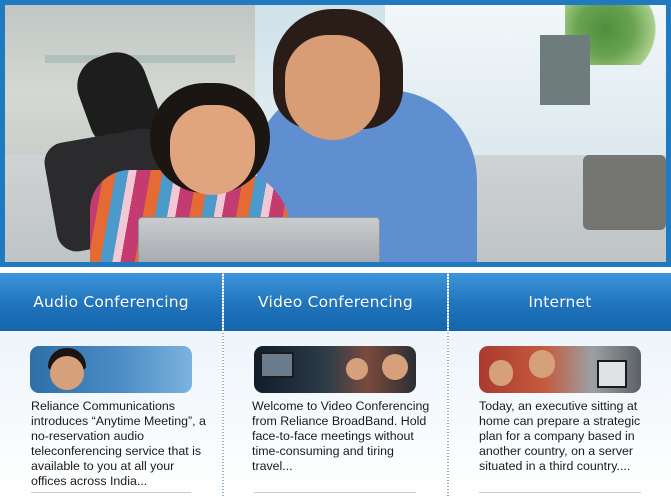  What do you see at coordinates (277, 365) in the screenshot?
I see `thumb-screen` at bounding box center [277, 365].